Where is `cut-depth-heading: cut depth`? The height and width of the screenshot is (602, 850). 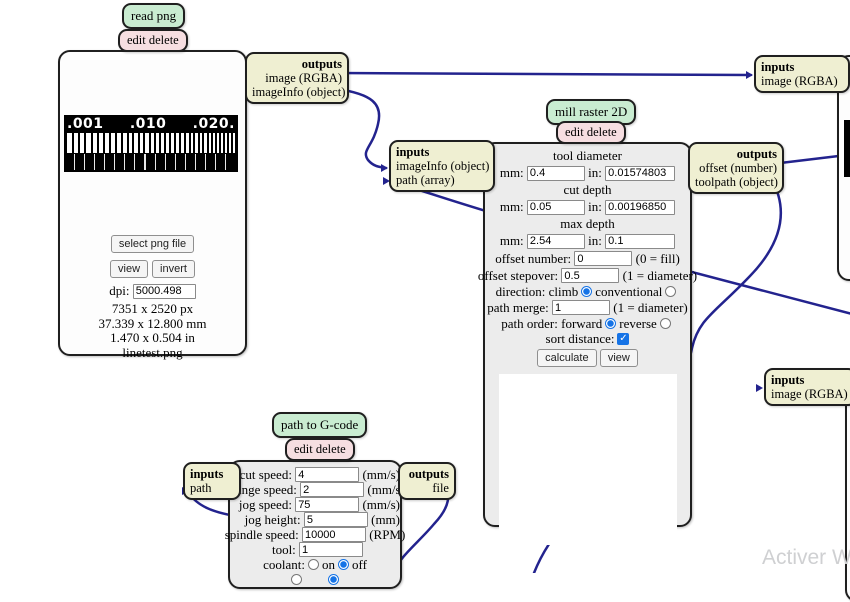 cut-depth-heading: cut depth is located at coordinates (587, 189).